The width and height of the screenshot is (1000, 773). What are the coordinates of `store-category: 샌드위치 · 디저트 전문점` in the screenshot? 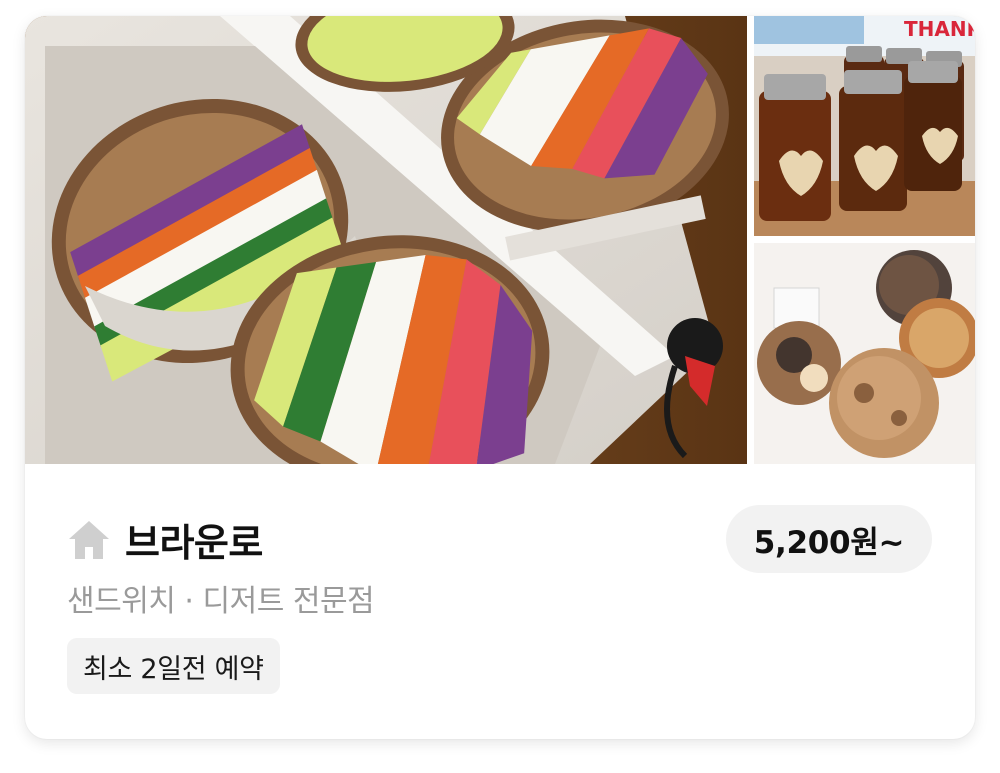 It's located at (221, 601).